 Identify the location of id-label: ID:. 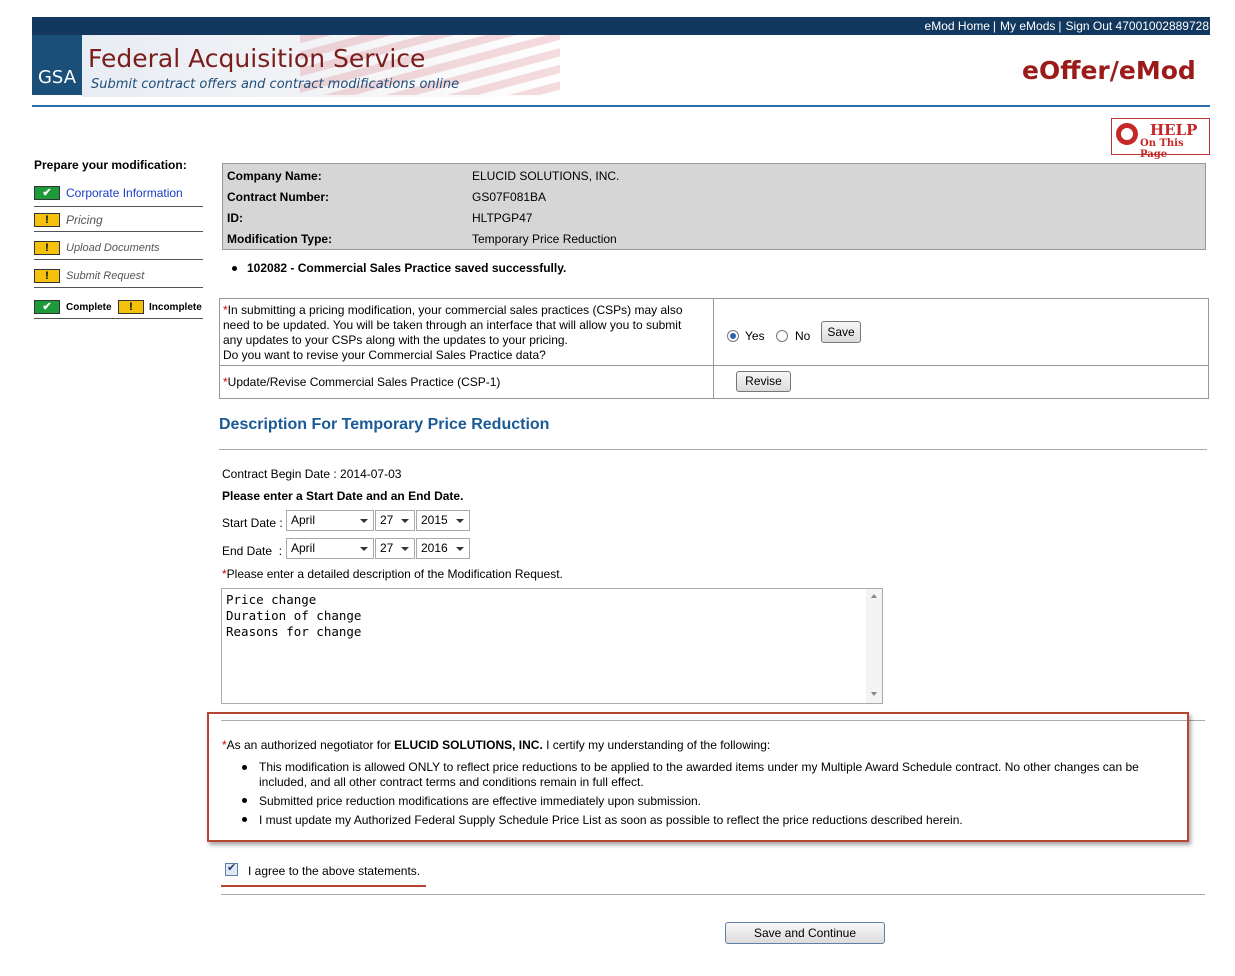
(235, 218).